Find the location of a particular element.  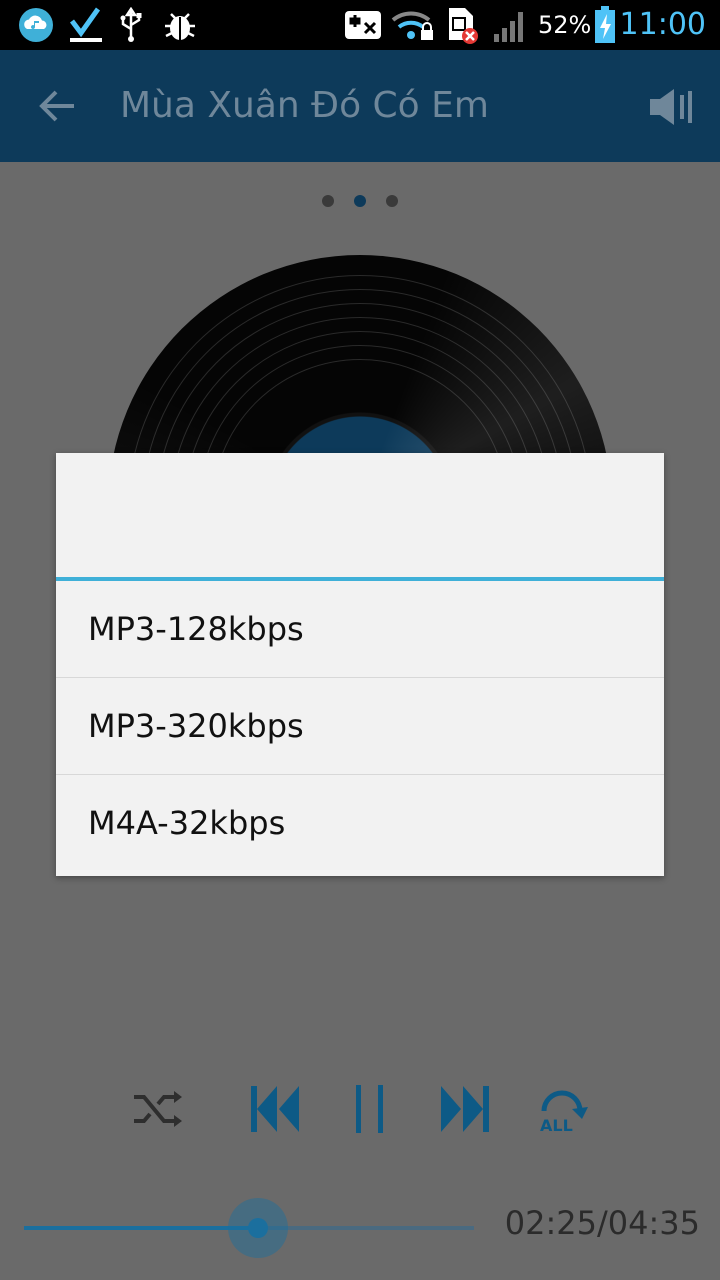

shuffle-button is located at coordinates (158, 1109).